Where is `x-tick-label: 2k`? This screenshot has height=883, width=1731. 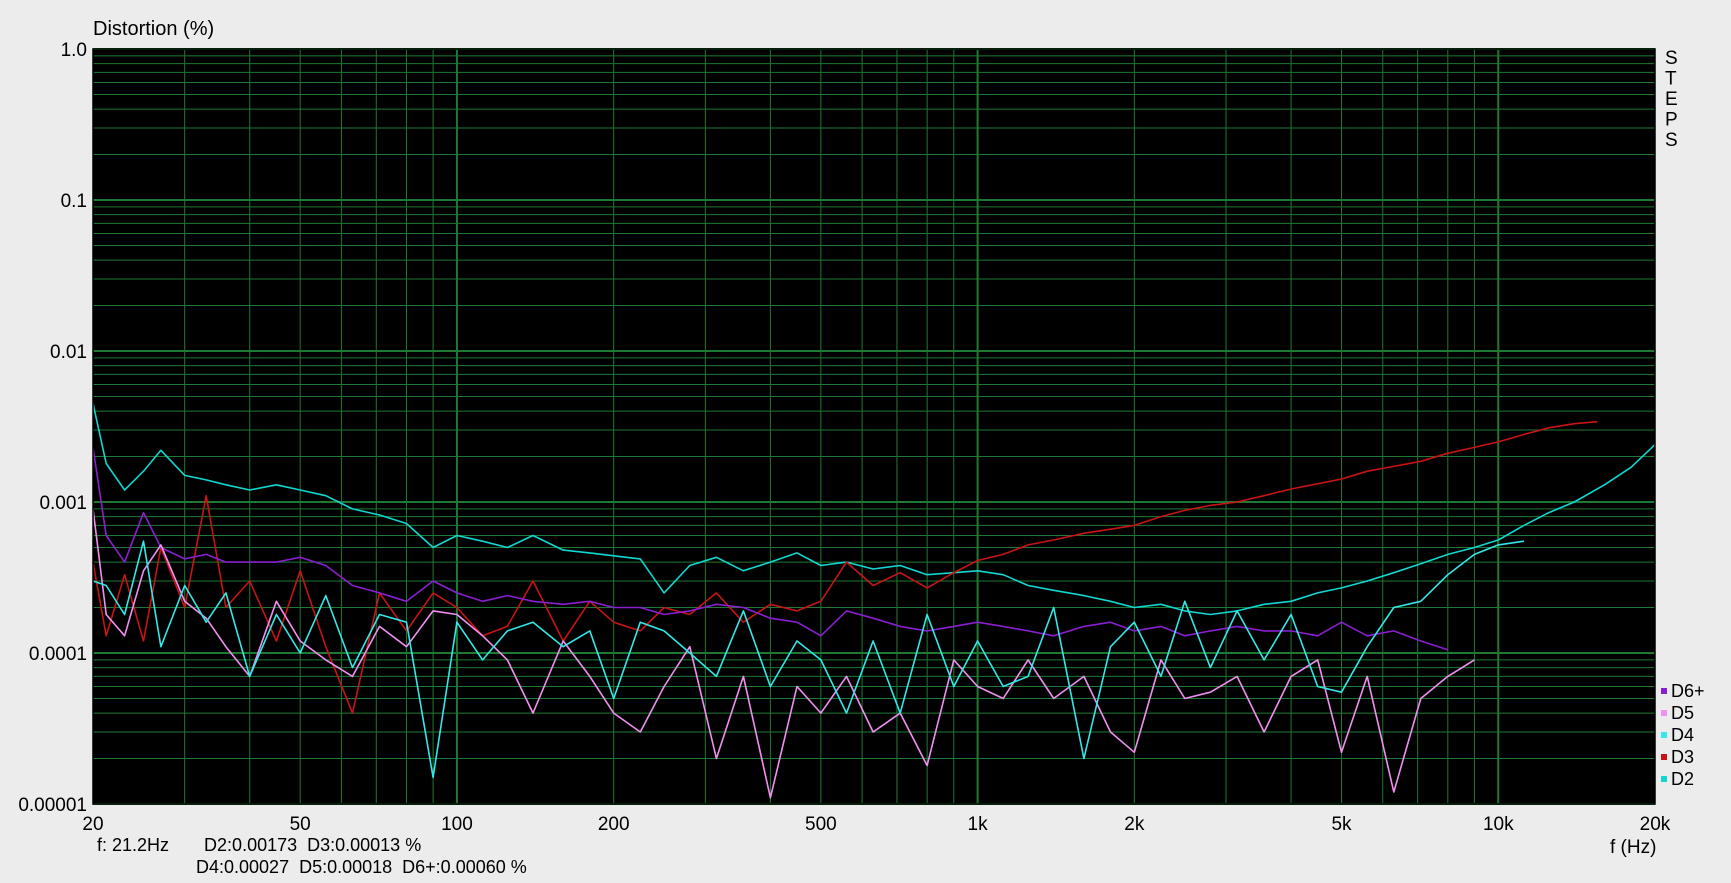 x-tick-label: 2k is located at coordinates (1134, 824).